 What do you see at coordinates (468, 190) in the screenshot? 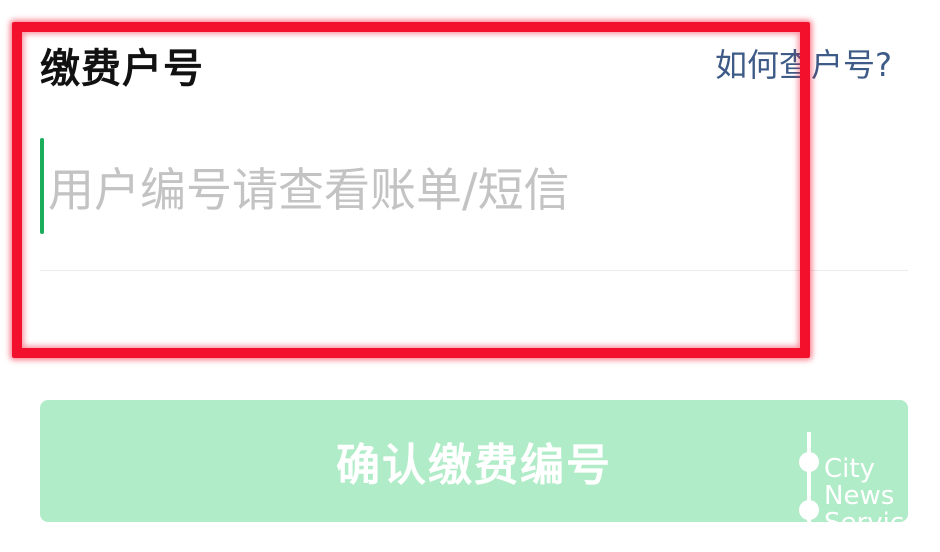
I see `account-number-input` at bounding box center [468, 190].